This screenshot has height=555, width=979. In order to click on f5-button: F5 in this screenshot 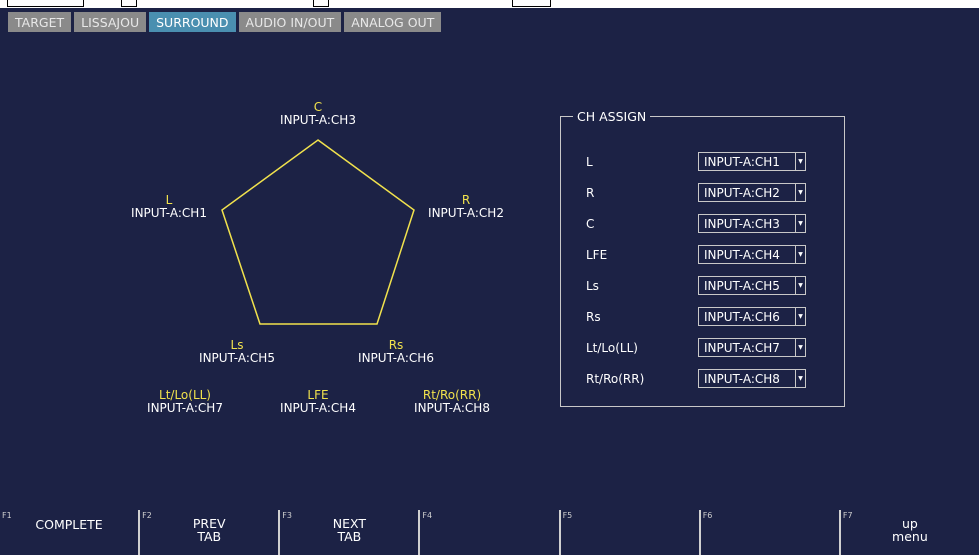, I will do `click(628, 532)`.